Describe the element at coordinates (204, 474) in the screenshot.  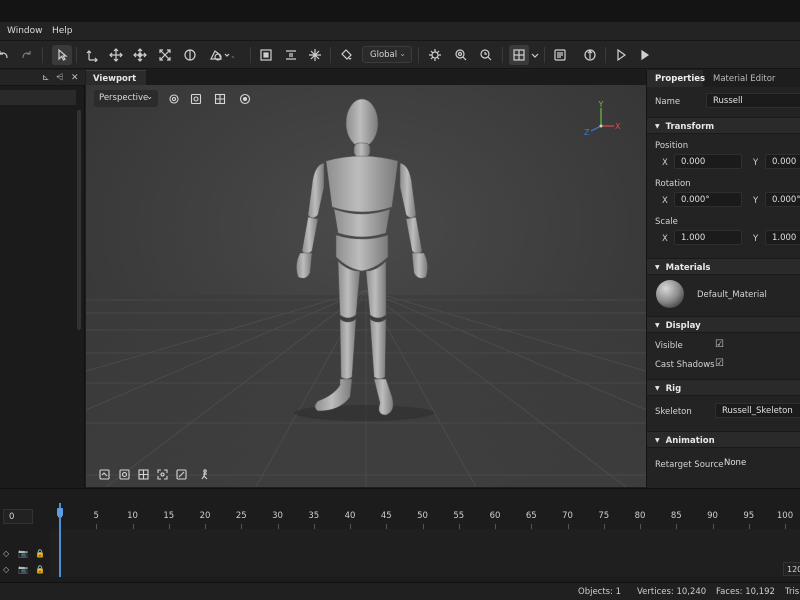
I see `viewport-bottom-pose-icon` at that location.